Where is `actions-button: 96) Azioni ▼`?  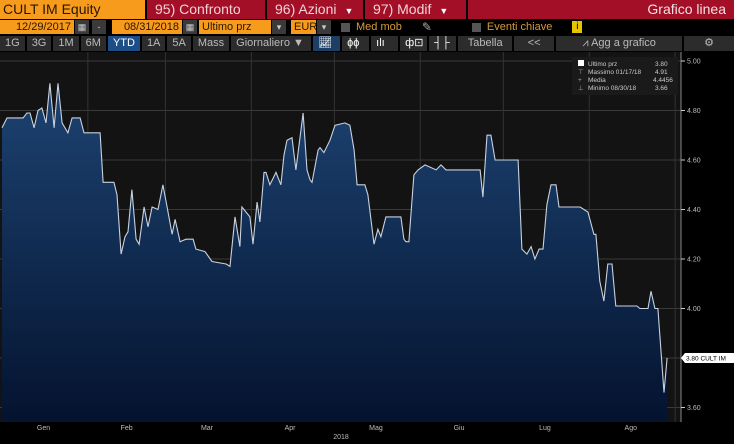
actions-button: 96) Azioni ▼ is located at coordinates (315, 9).